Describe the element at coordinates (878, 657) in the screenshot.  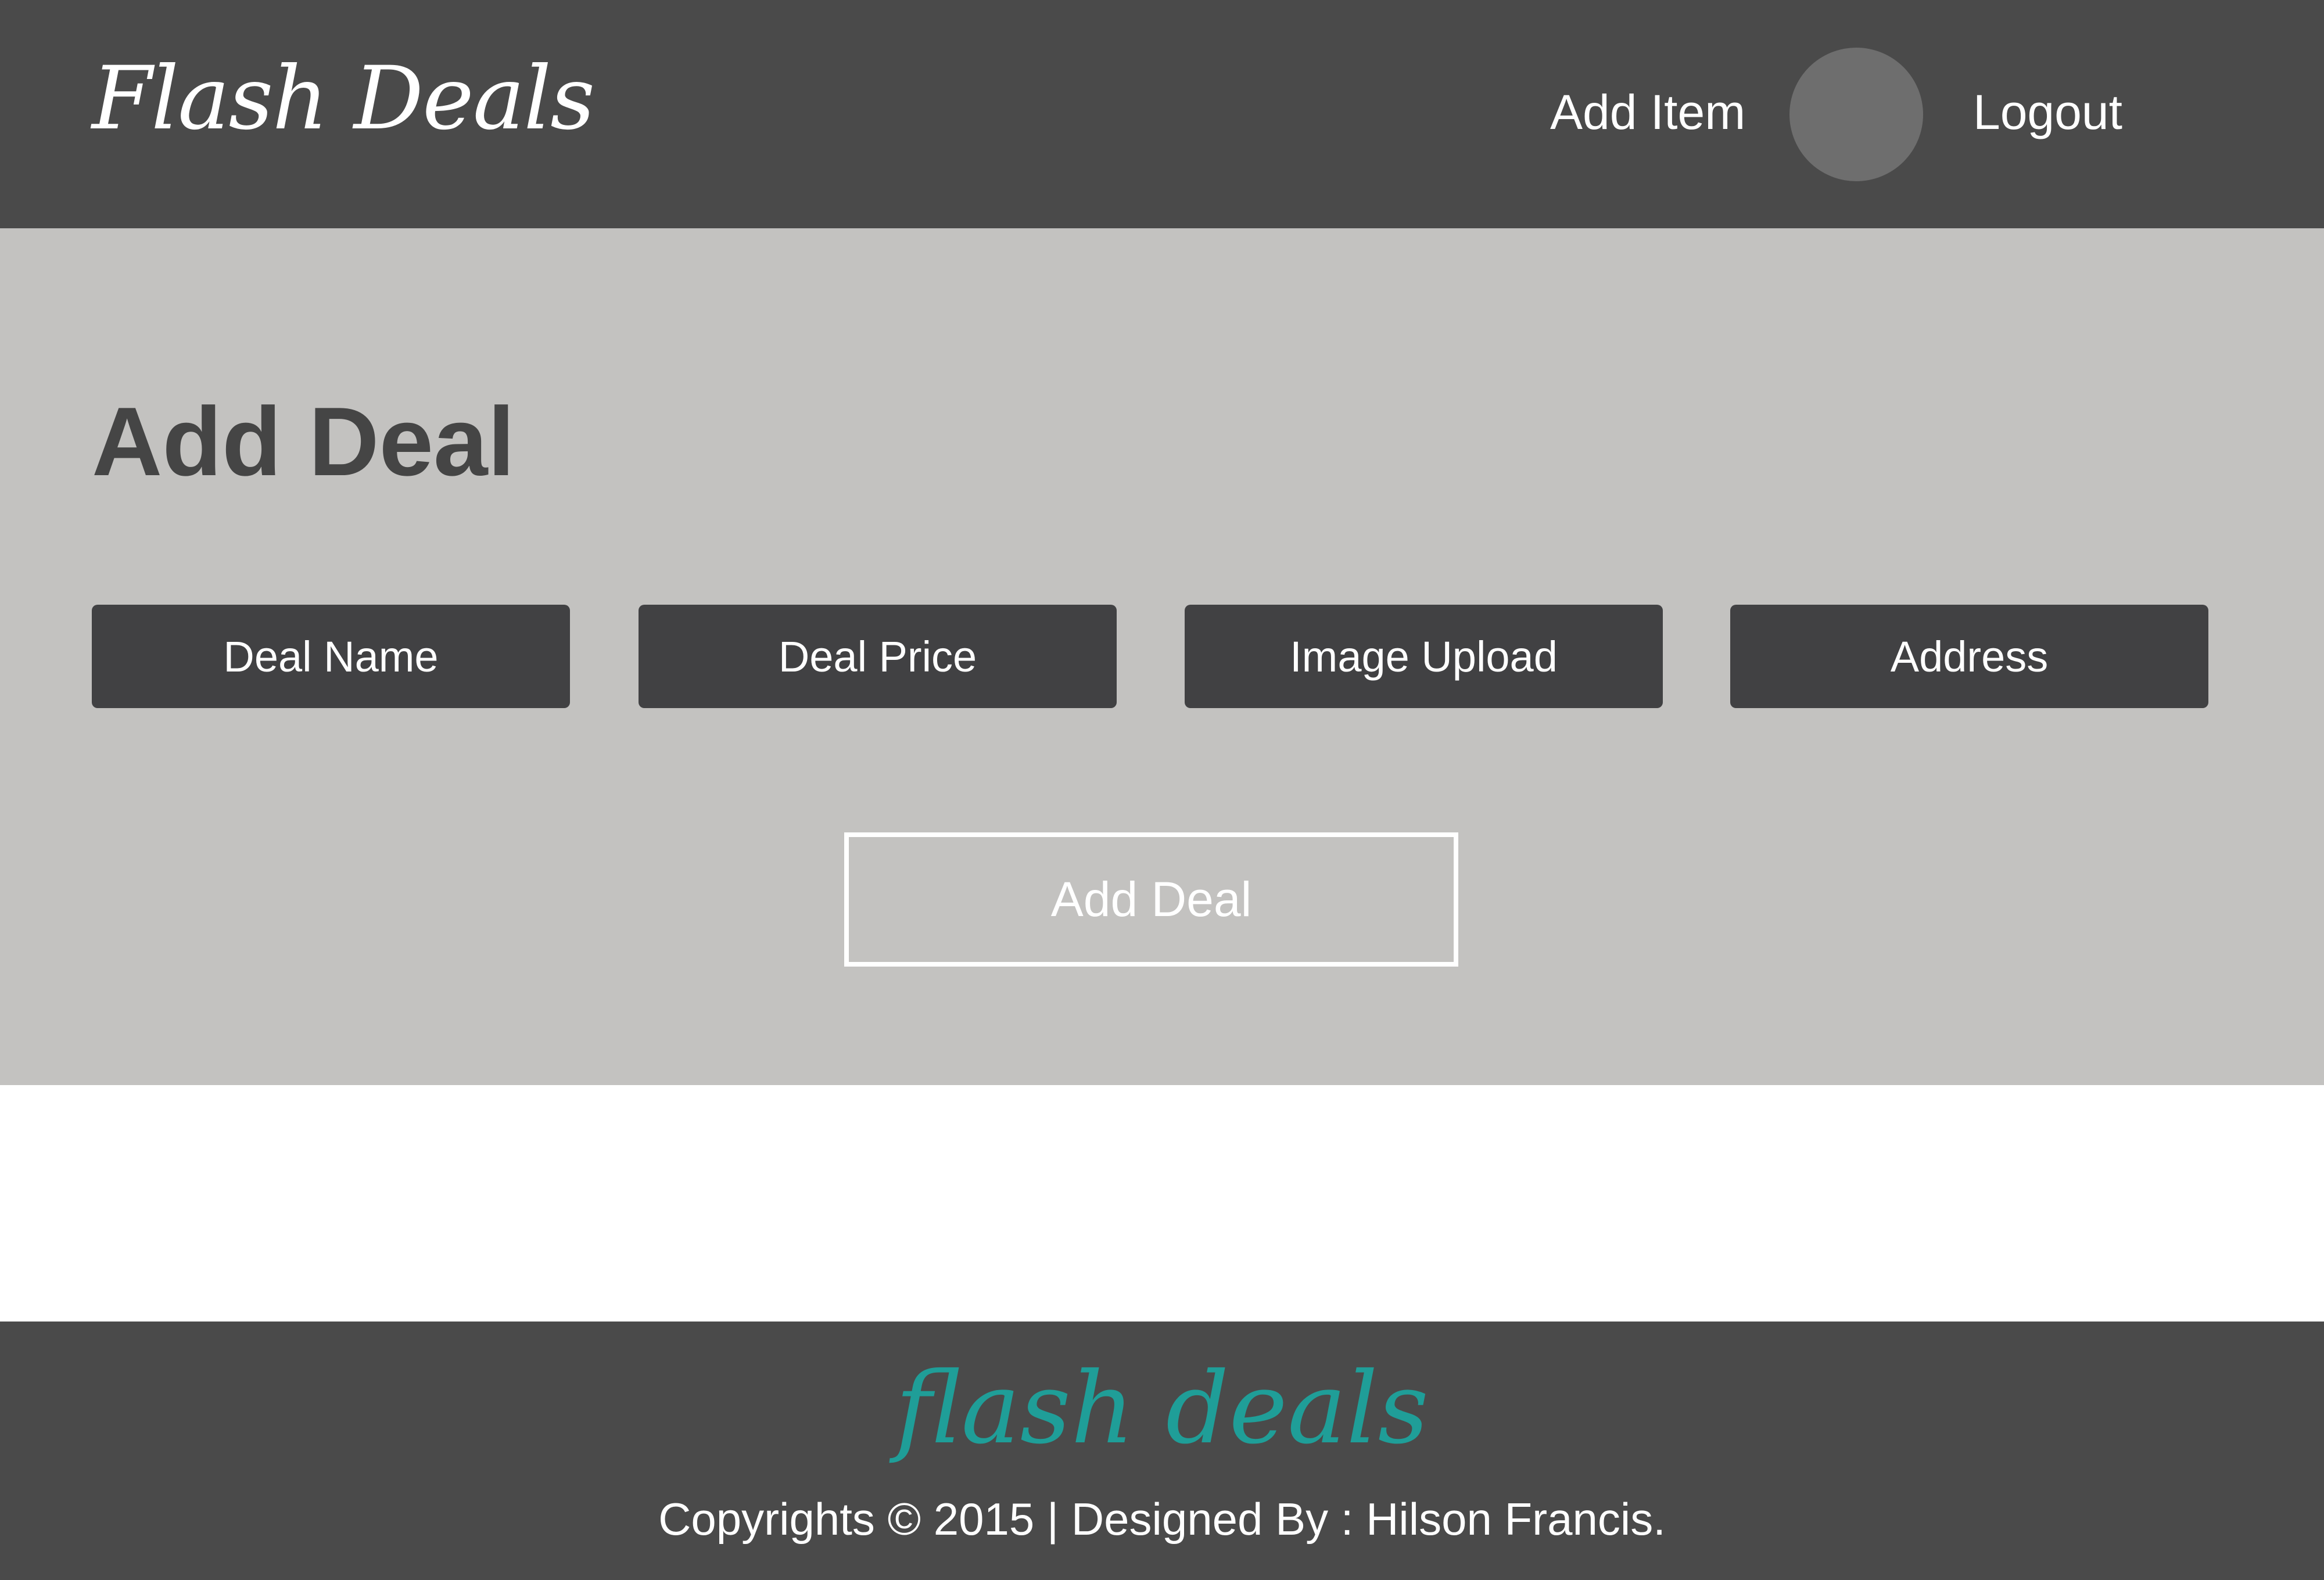
I see `deal-price-field` at that location.